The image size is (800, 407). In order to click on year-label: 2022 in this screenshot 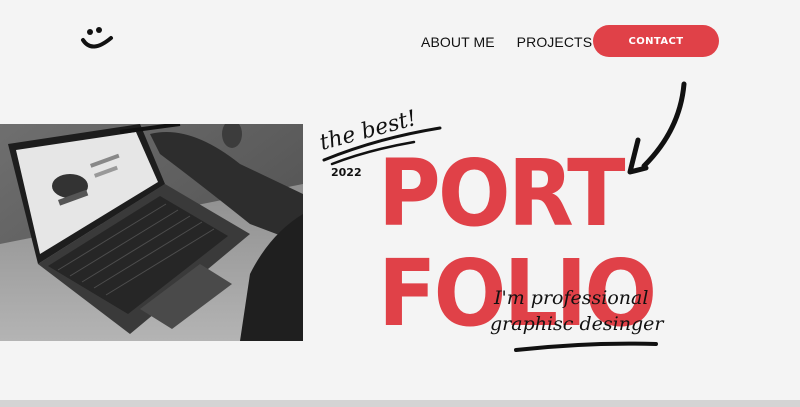, I will do `click(346, 172)`.